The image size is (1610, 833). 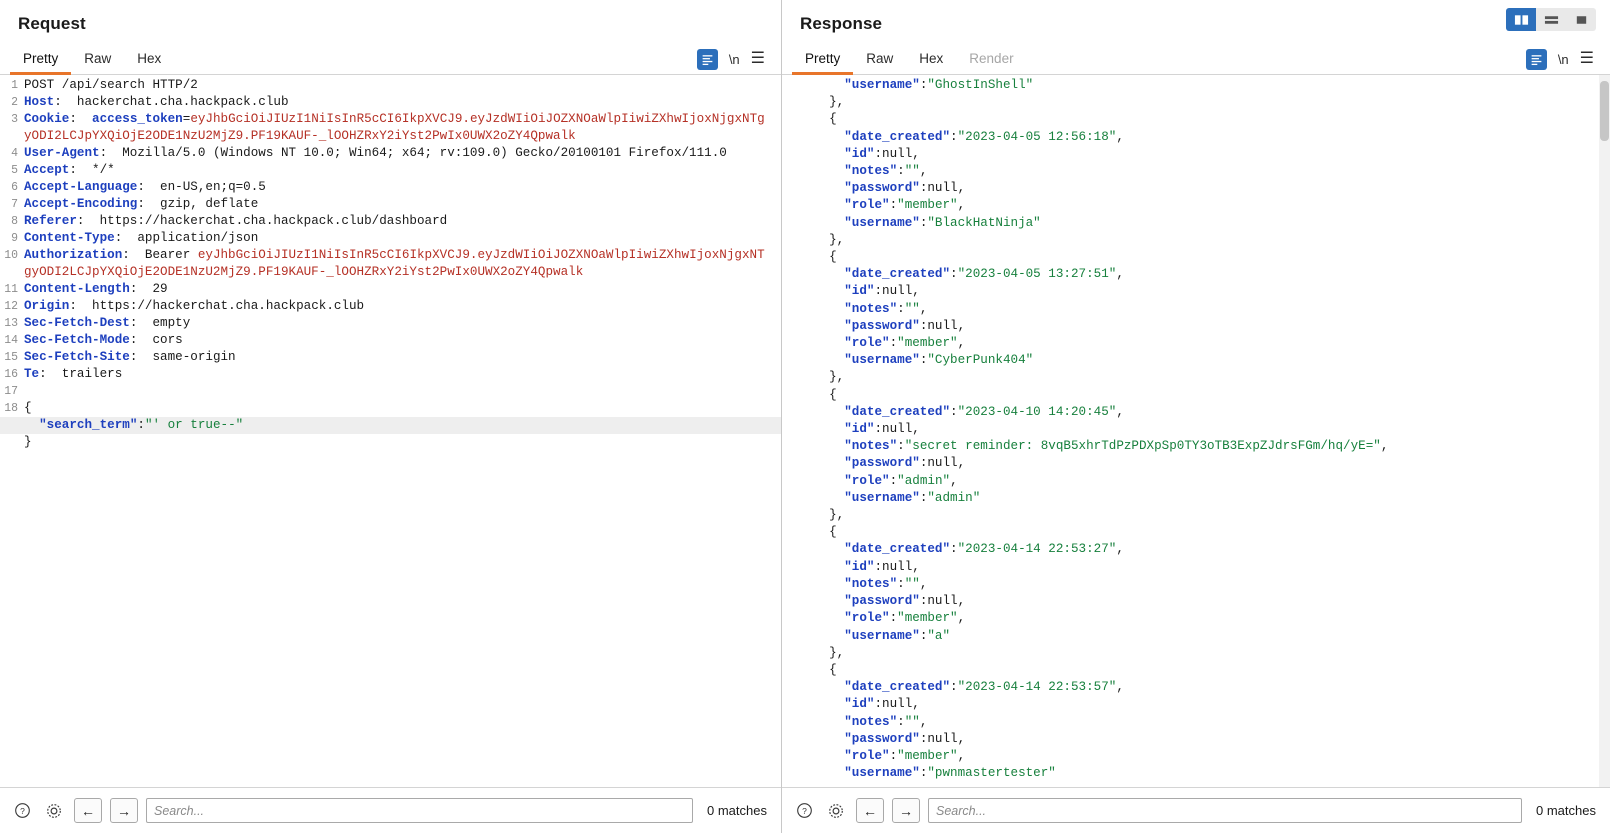 I want to click on request-line: 1 POST /api/search HTTP/2, so click(x=390, y=85).